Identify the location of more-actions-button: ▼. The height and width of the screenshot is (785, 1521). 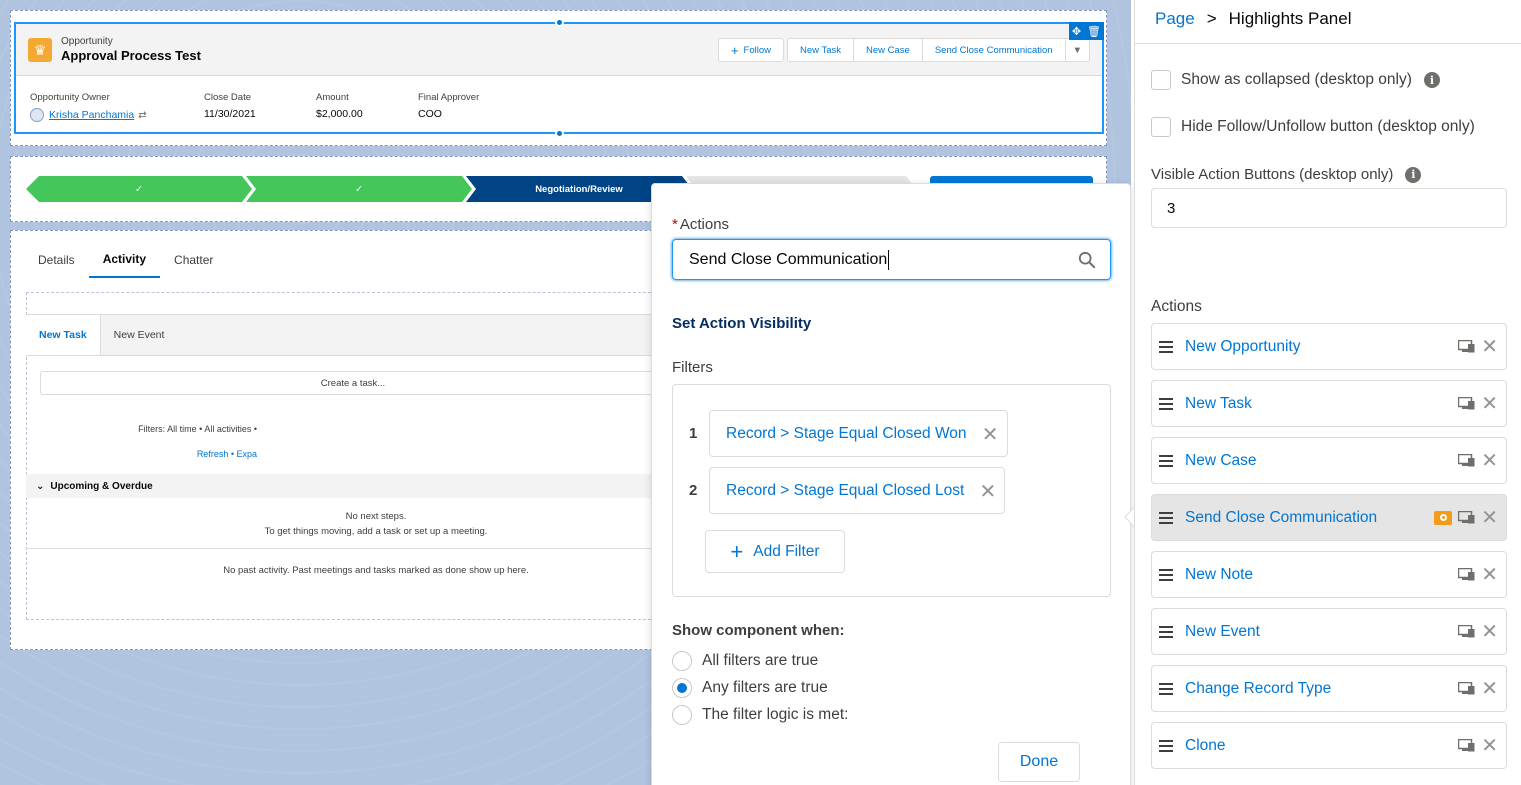
(1077, 50).